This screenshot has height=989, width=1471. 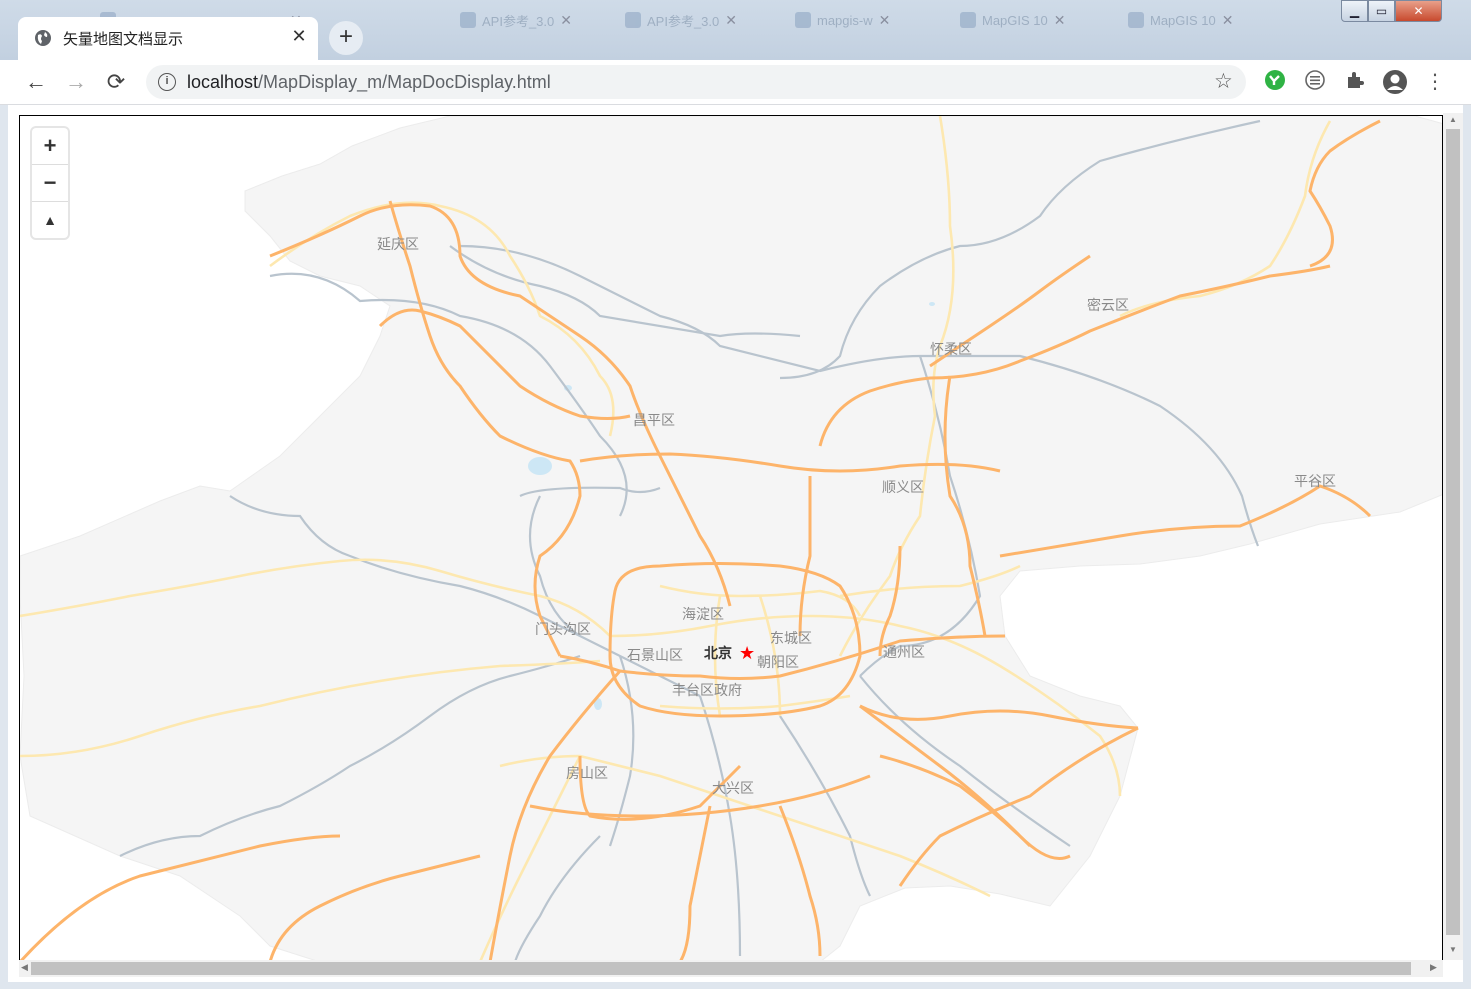 I want to click on extensions-puzzle-icon, so click(x=1355, y=82).